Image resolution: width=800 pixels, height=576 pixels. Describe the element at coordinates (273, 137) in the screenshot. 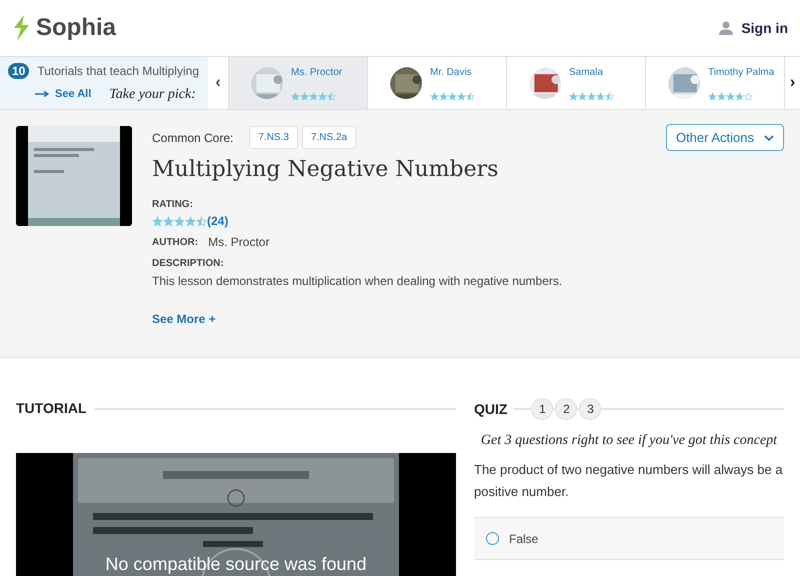

I see `standard-tag: 7.NS.3` at that location.